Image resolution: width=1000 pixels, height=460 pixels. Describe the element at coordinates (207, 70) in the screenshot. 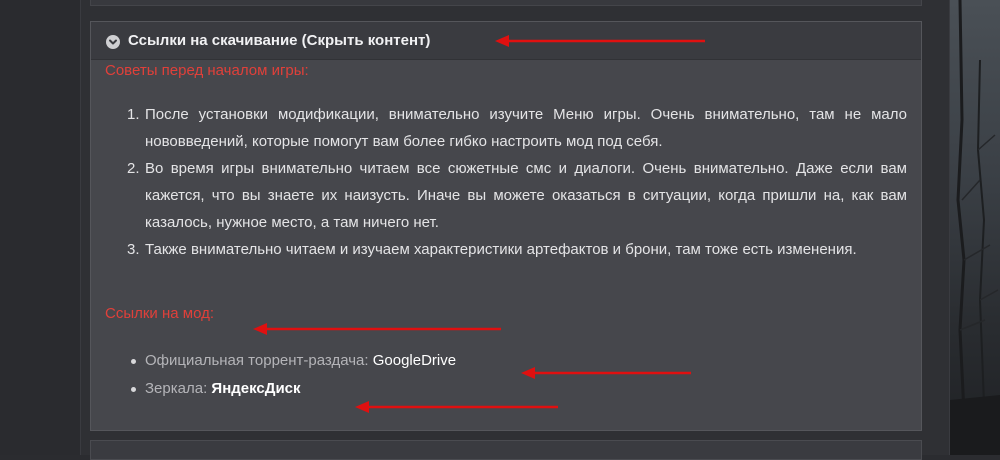

I see `tips-heading: Советы перед началом игры:` at that location.